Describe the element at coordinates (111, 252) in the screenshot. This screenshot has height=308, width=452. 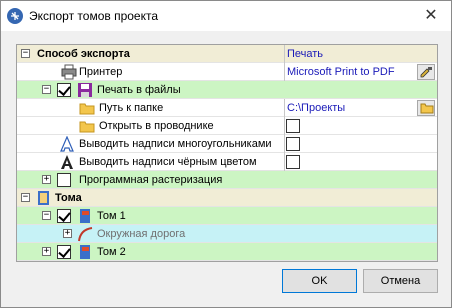
I see `row-label: Том 2` at that location.